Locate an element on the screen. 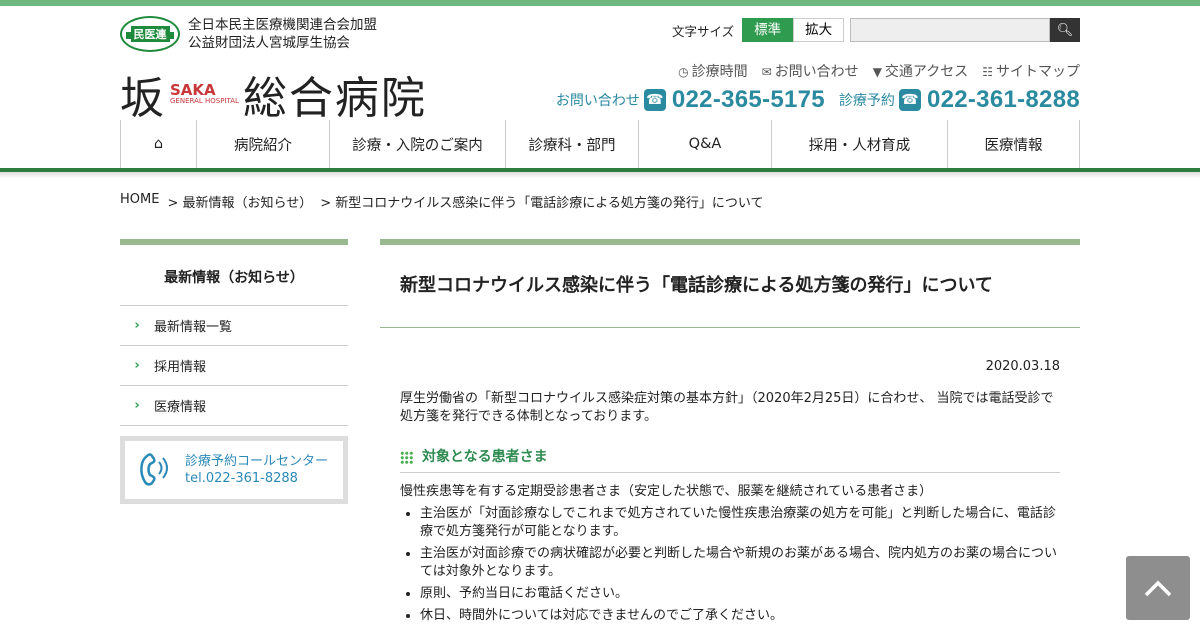 This screenshot has width=1200, height=630. nav-departments: 診療科・部門 is located at coordinates (572, 144).